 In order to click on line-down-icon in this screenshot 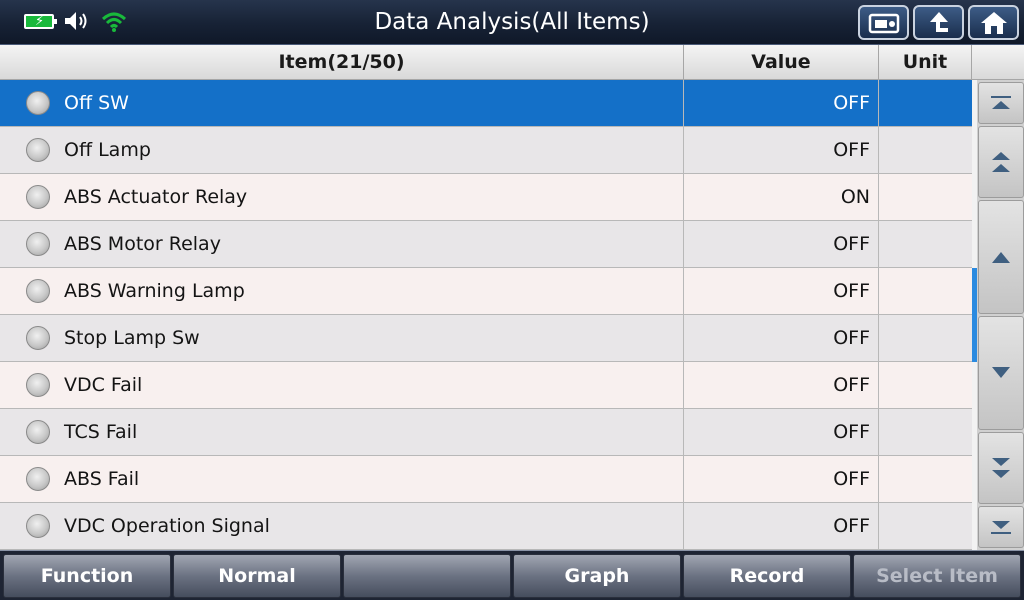, I will do `click(1001, 372)`.